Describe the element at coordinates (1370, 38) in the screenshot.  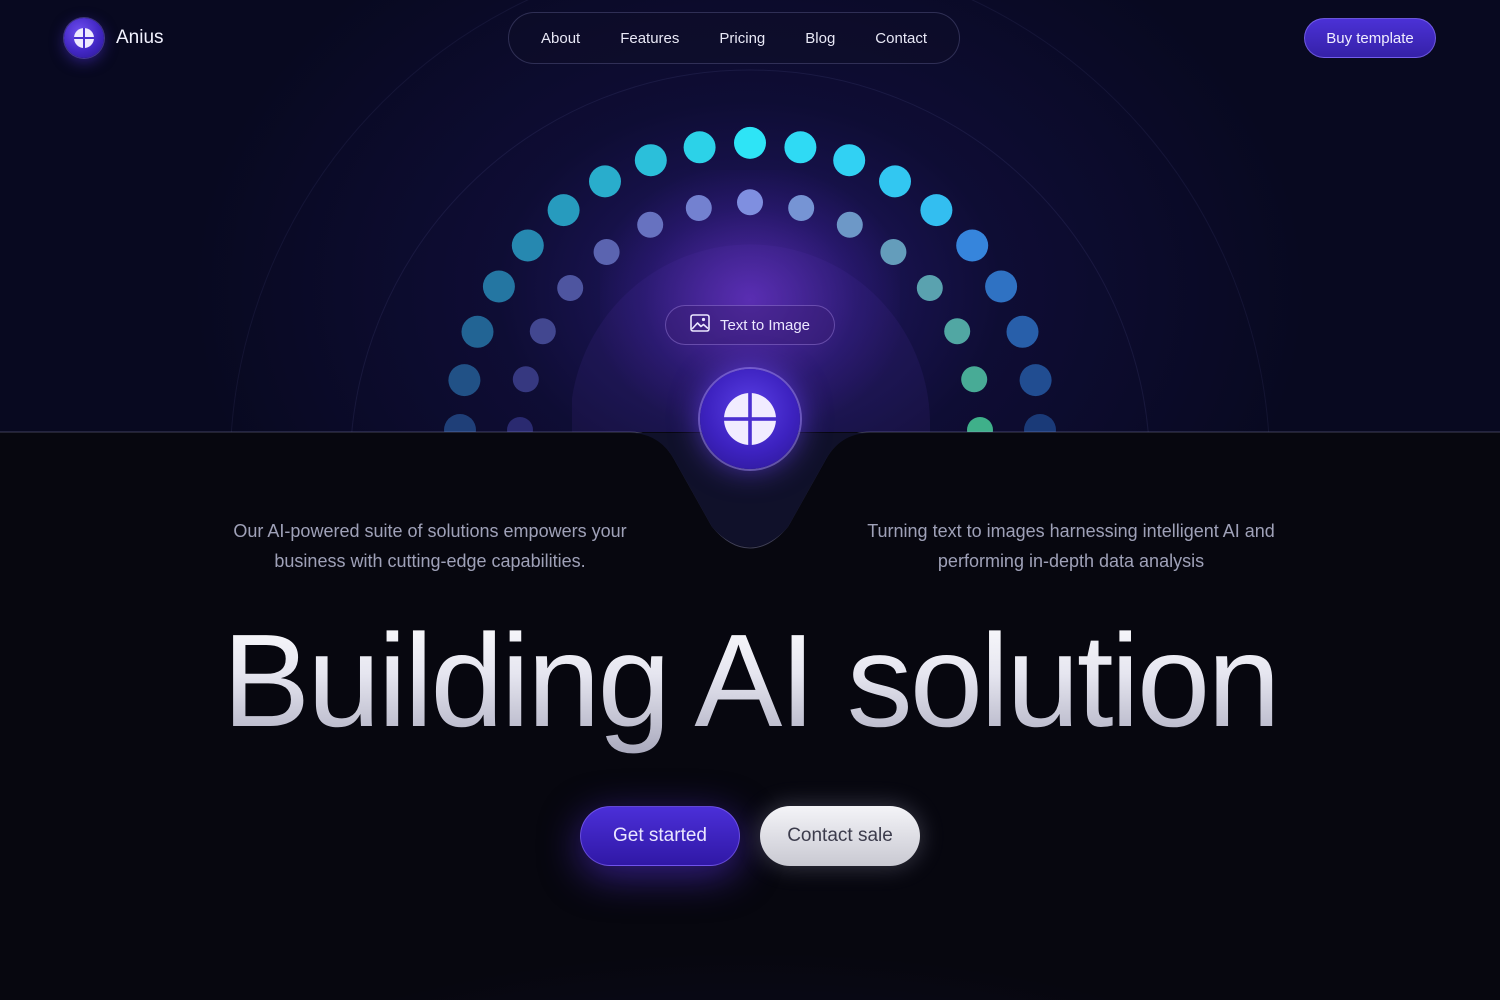
I see `buy-template-button: Buy template` at that location.